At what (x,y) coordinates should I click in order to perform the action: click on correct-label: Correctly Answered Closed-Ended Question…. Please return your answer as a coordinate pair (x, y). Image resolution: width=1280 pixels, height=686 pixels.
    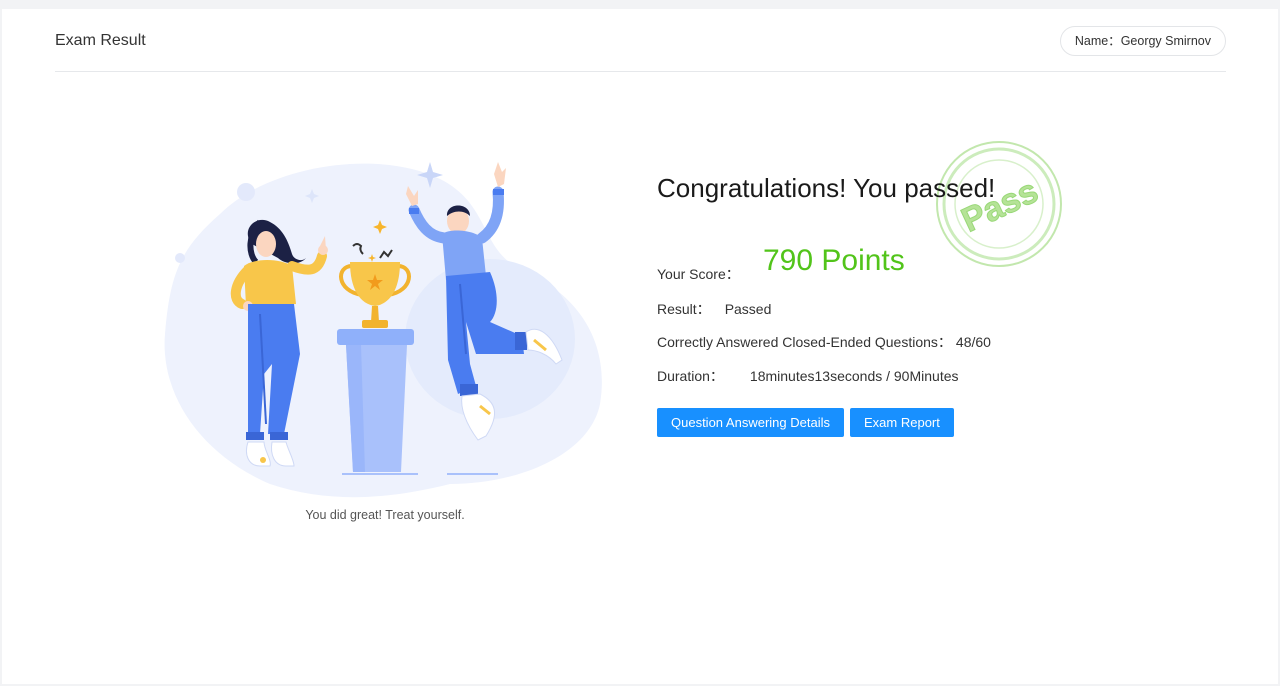
    Looking at the image, I should click on (804, 342).